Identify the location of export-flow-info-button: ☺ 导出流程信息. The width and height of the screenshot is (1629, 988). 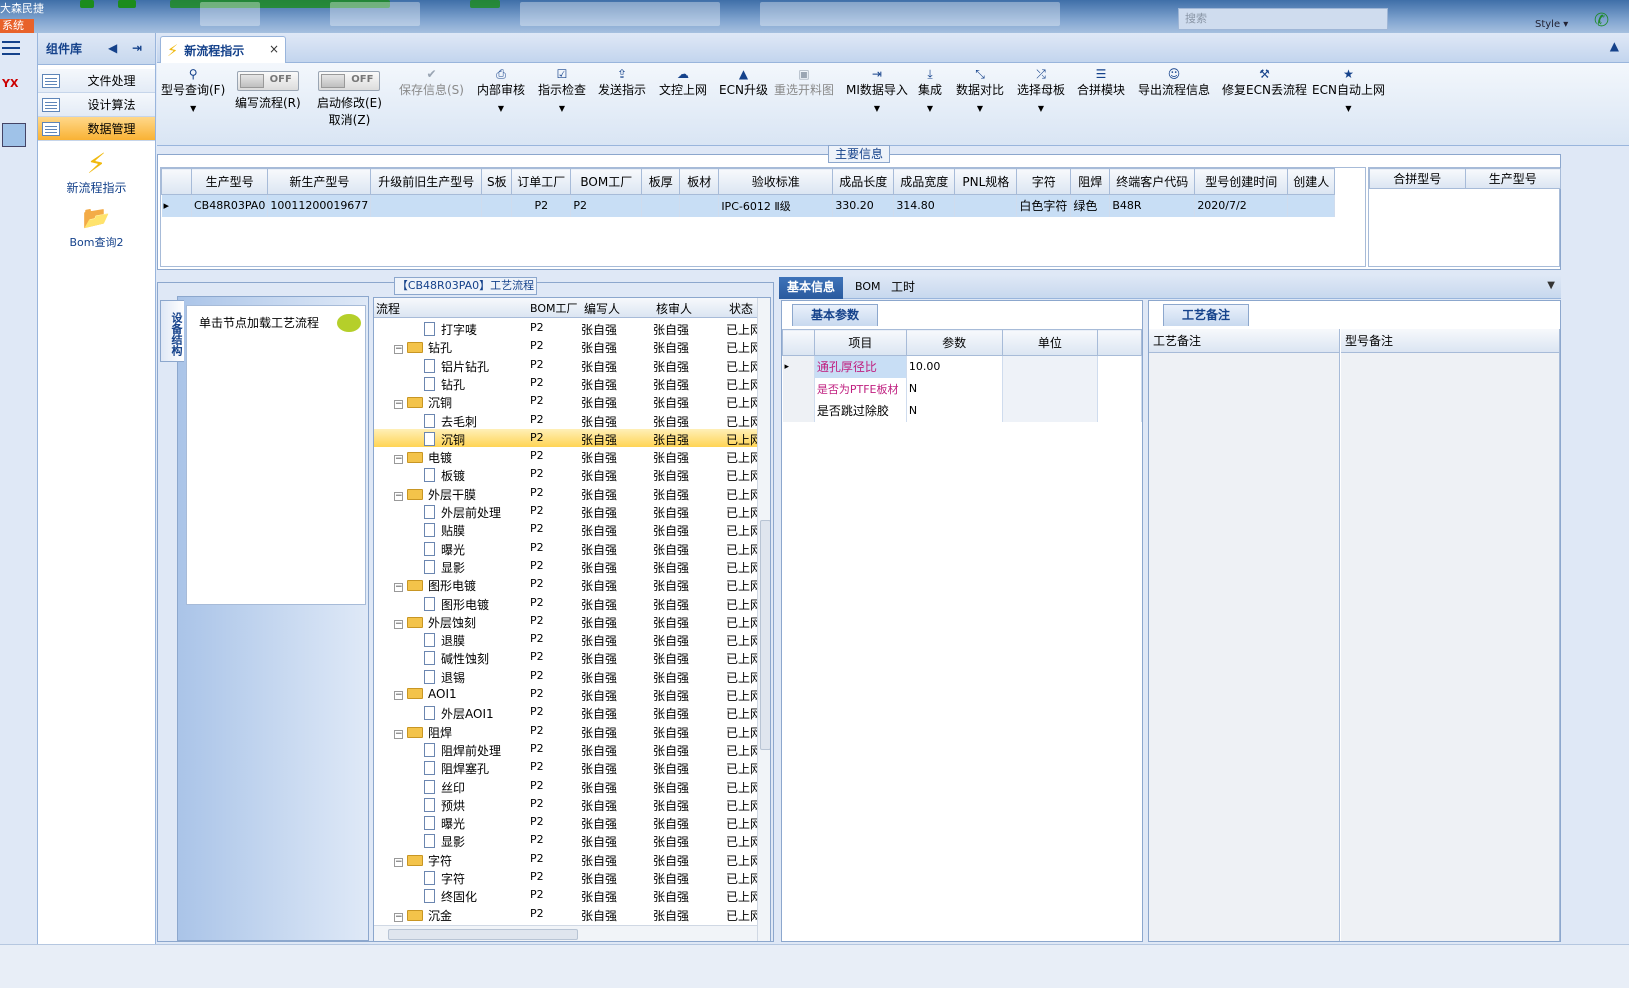
(1174, 82).